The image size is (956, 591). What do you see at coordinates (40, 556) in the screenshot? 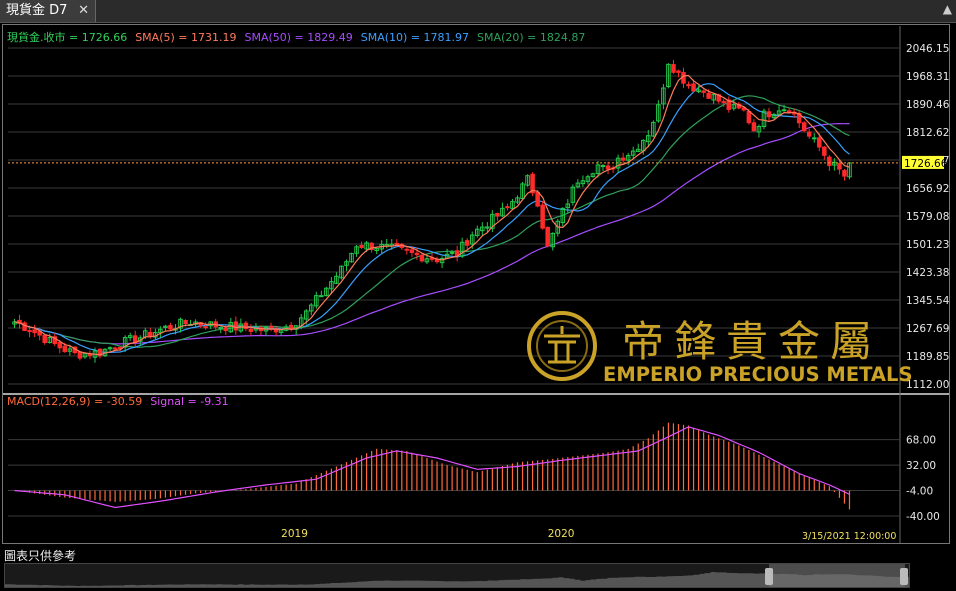
I see `disclaimer: 圖表只供參考` at bounding box center [40, 556].